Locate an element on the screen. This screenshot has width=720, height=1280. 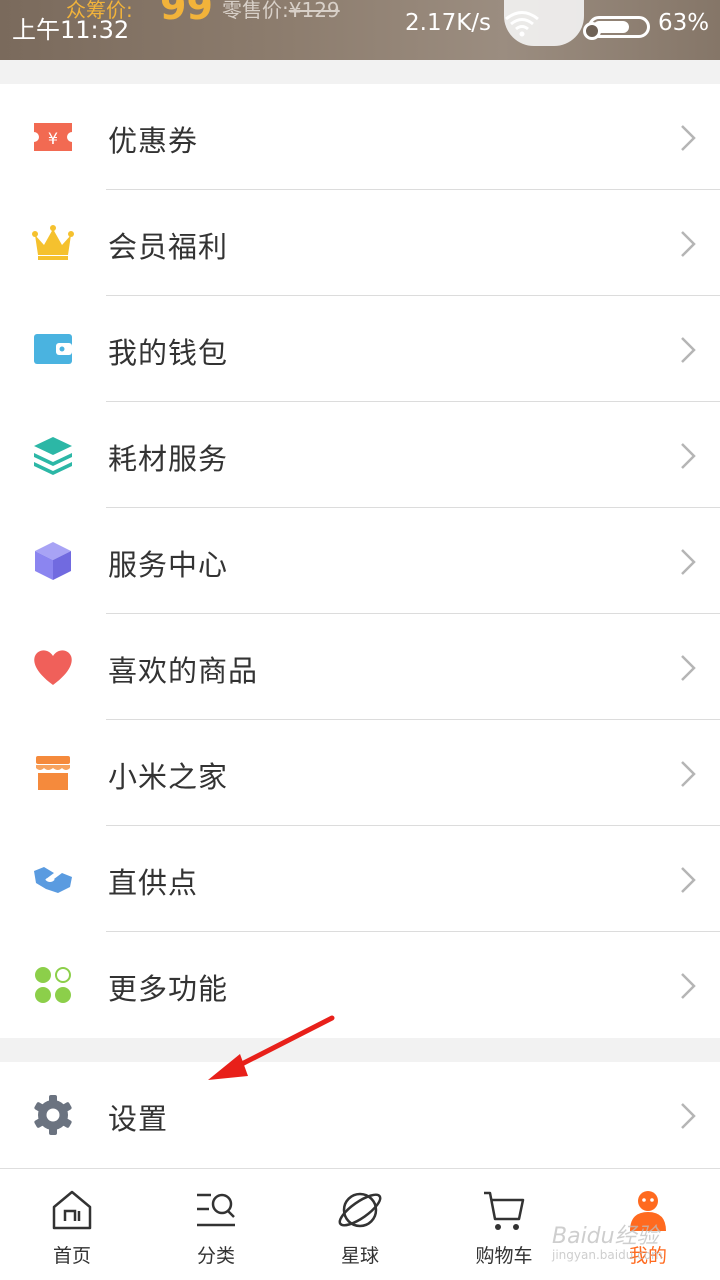
promo-retail-label: 零售价: is located at coordinates (255, 11).